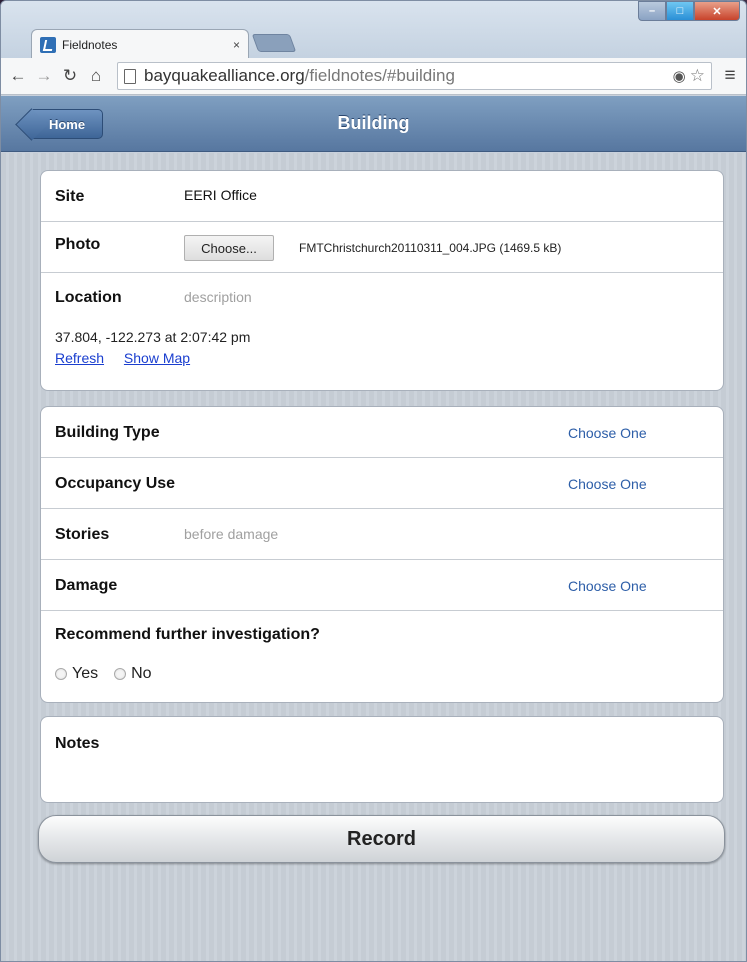 The height and width of the screenshot is (962, 747). Describe the element at coordinates (85, 673) in the screenshot. I see `yes-label: Yes` at that location.